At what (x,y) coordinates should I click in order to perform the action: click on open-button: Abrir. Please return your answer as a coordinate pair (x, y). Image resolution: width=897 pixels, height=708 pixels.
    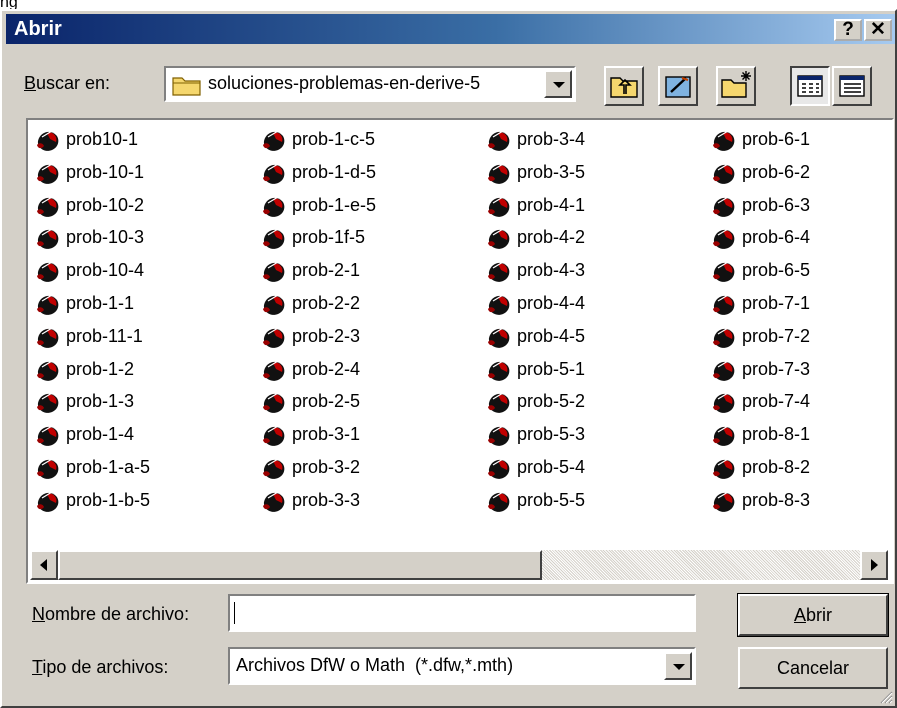
    Looking at the image, I should click on (813, 615).